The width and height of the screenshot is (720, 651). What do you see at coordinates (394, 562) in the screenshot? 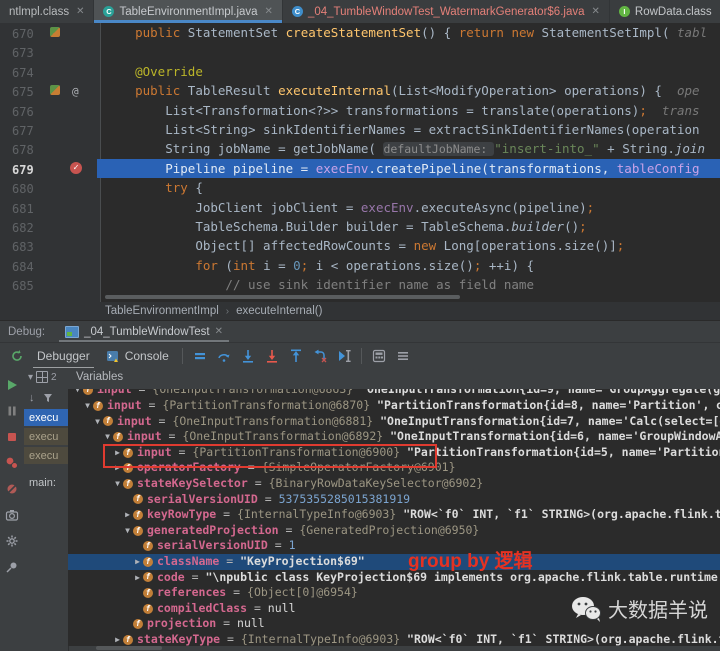
I see `variable-row-className: ▶ f className = "KeyProjection$69"` at bounding box center [394, 562].